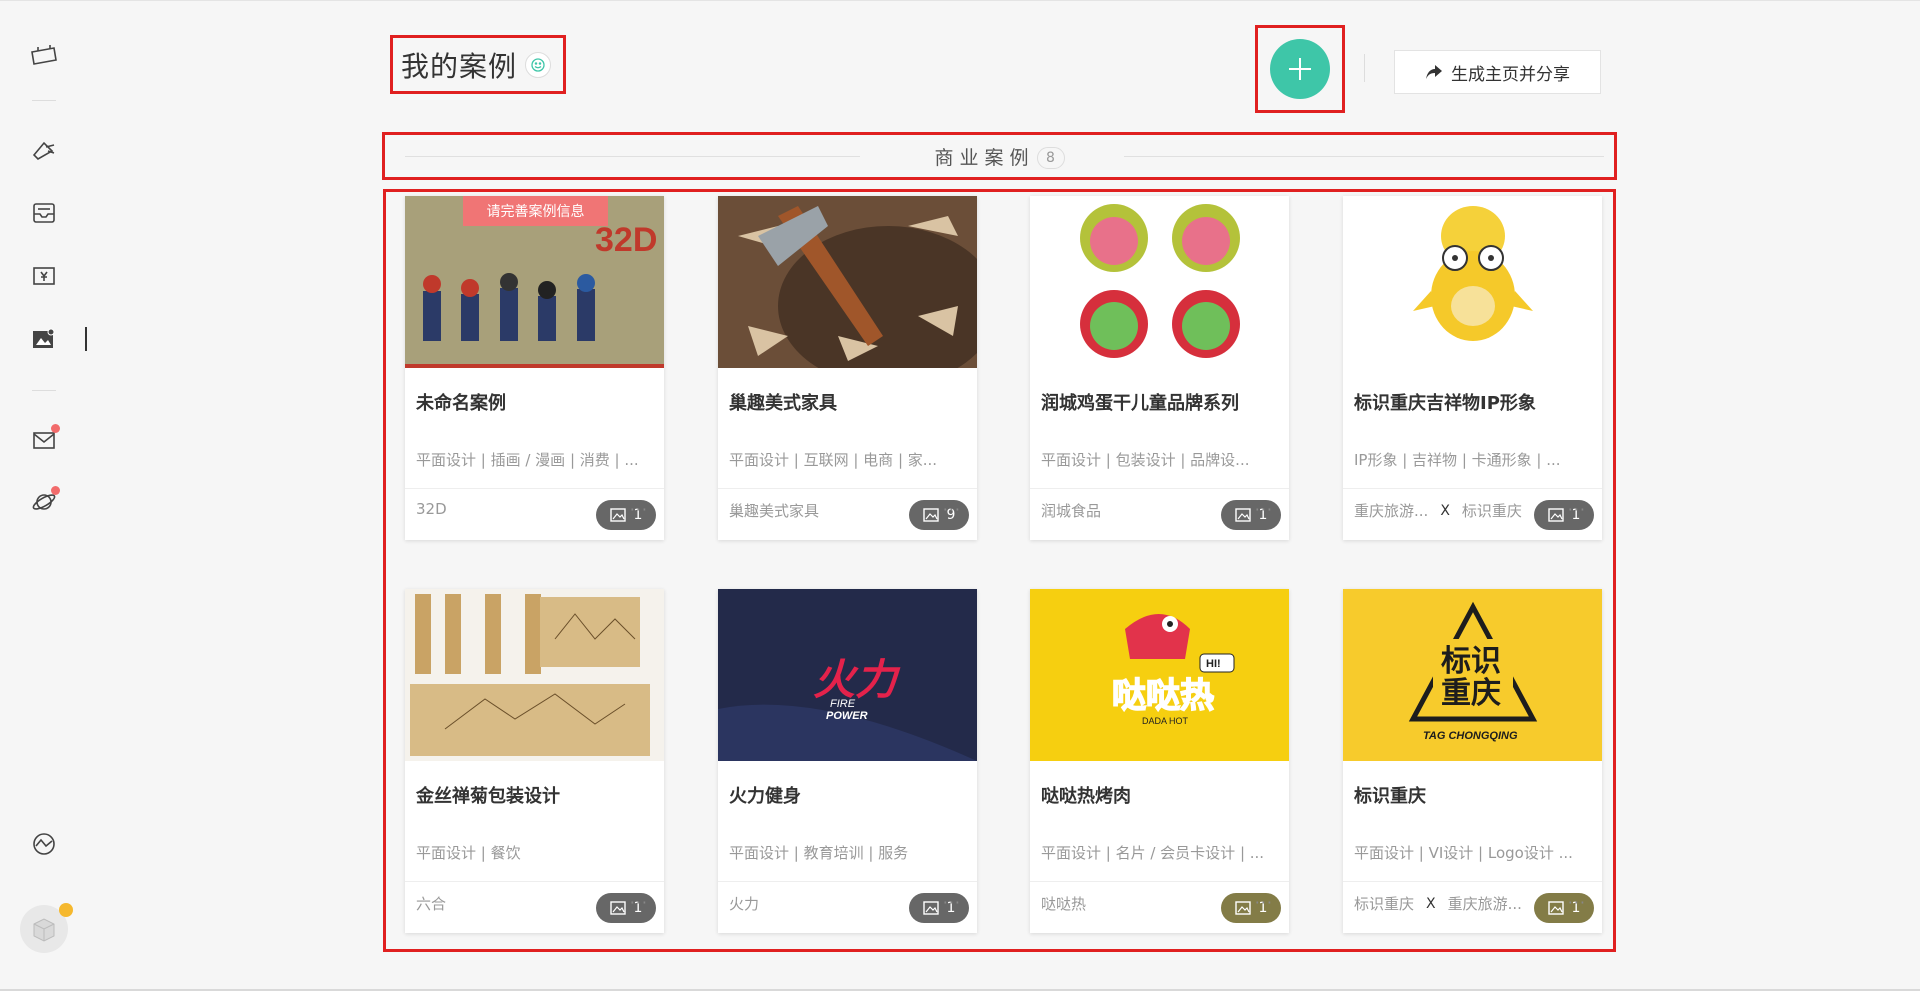 The image size is (1920, 991). Describe the element at coordinates (831, 510) in the screenshot. I see `case-brand-row: 巢趣美式家具` at that location.